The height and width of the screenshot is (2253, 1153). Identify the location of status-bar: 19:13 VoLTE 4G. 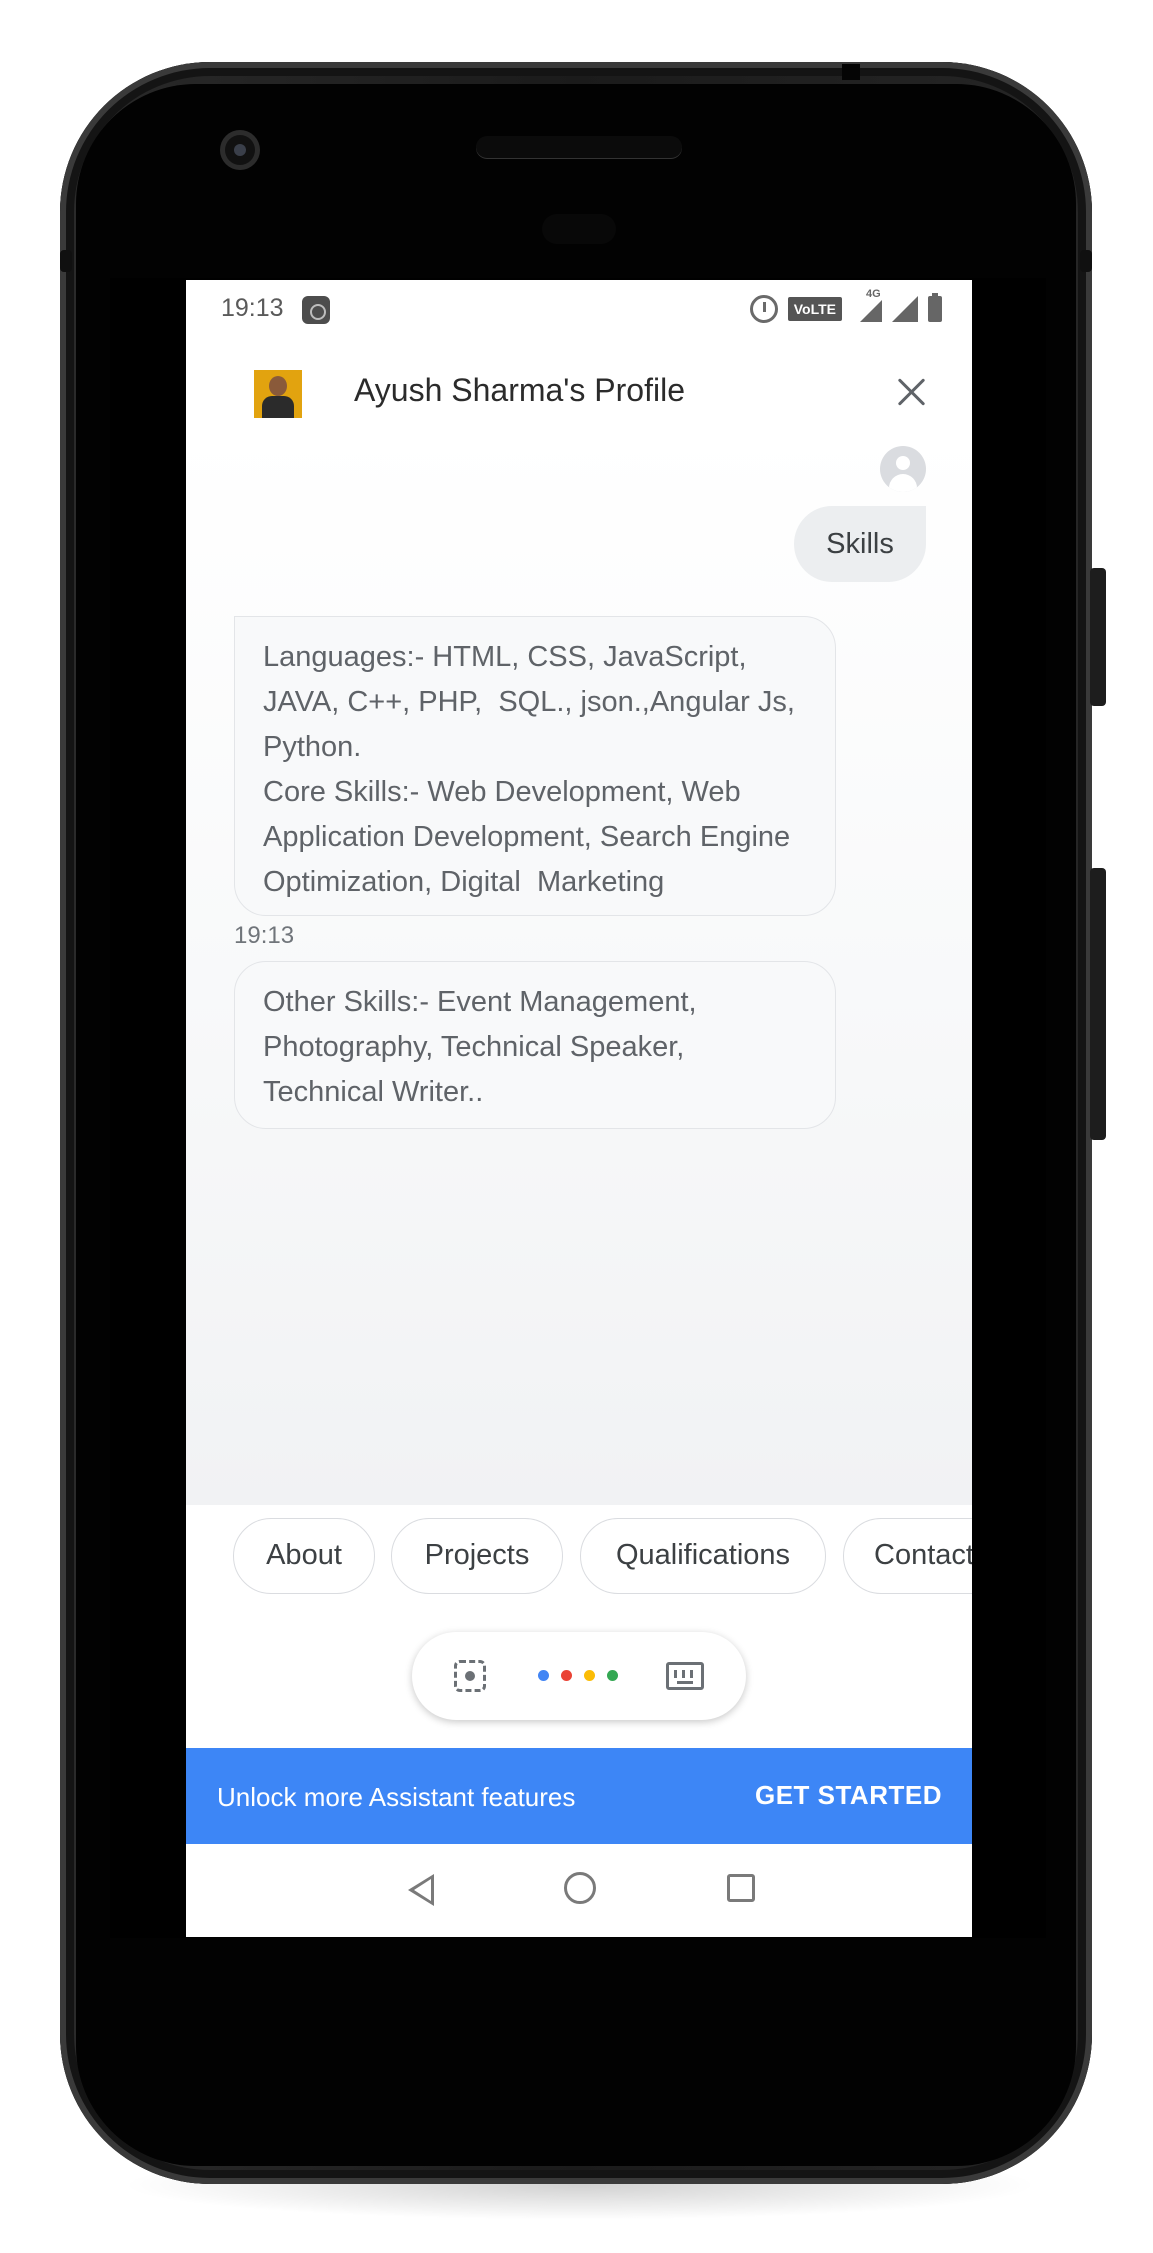
(579, 310).